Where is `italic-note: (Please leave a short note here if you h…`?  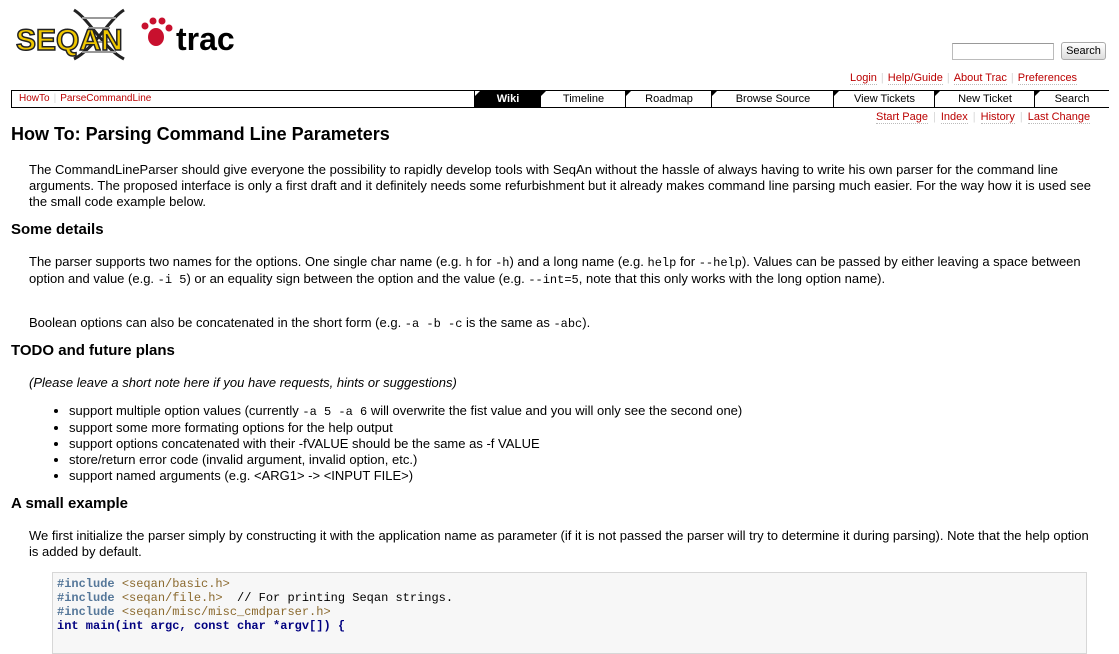 italic-note: (Please leave a short note here if you h… is located at coordinates (243, 382).